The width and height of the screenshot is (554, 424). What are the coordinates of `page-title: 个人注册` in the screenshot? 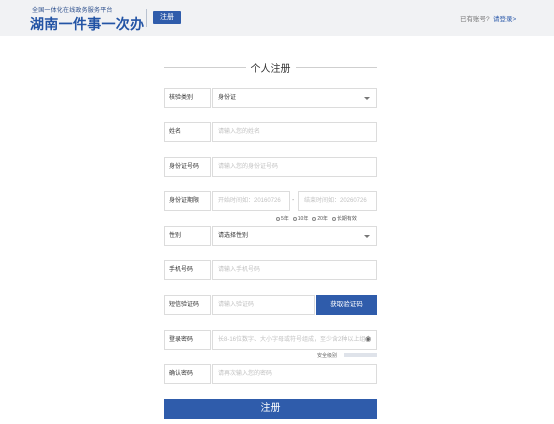 It's located at (270, 69).